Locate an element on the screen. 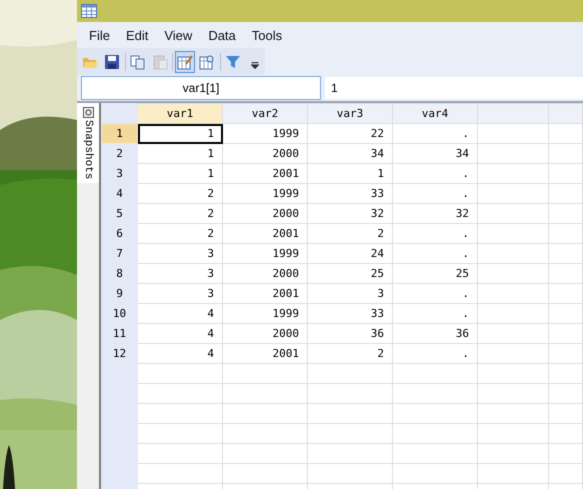  cell-name-field: var1[1] is located at coordinates (201, 88).